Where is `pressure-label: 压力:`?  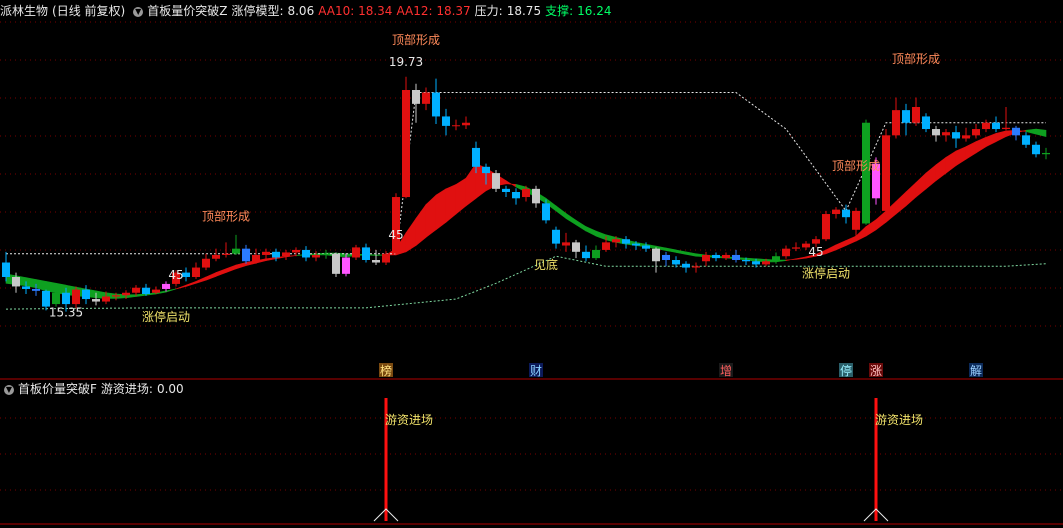
pressure-label: 压力: is located at coordinates (488, 11).